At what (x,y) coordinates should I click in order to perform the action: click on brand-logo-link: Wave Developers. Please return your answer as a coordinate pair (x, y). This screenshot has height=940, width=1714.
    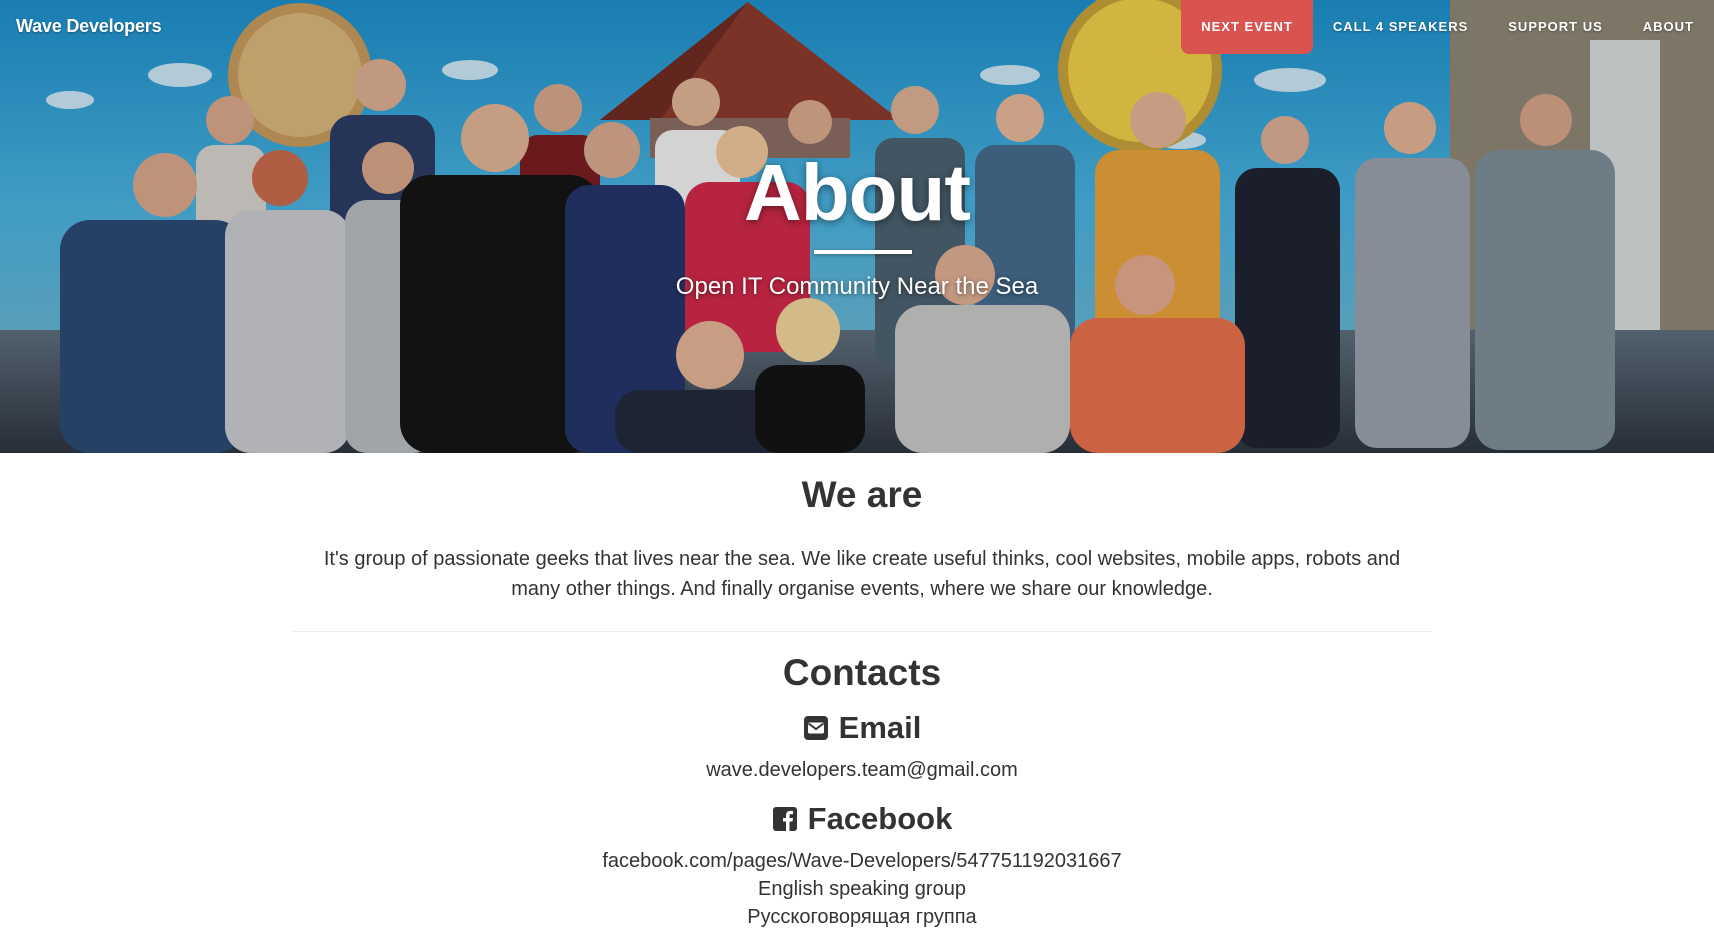
    Looking at the image, I should click on (89, 26).